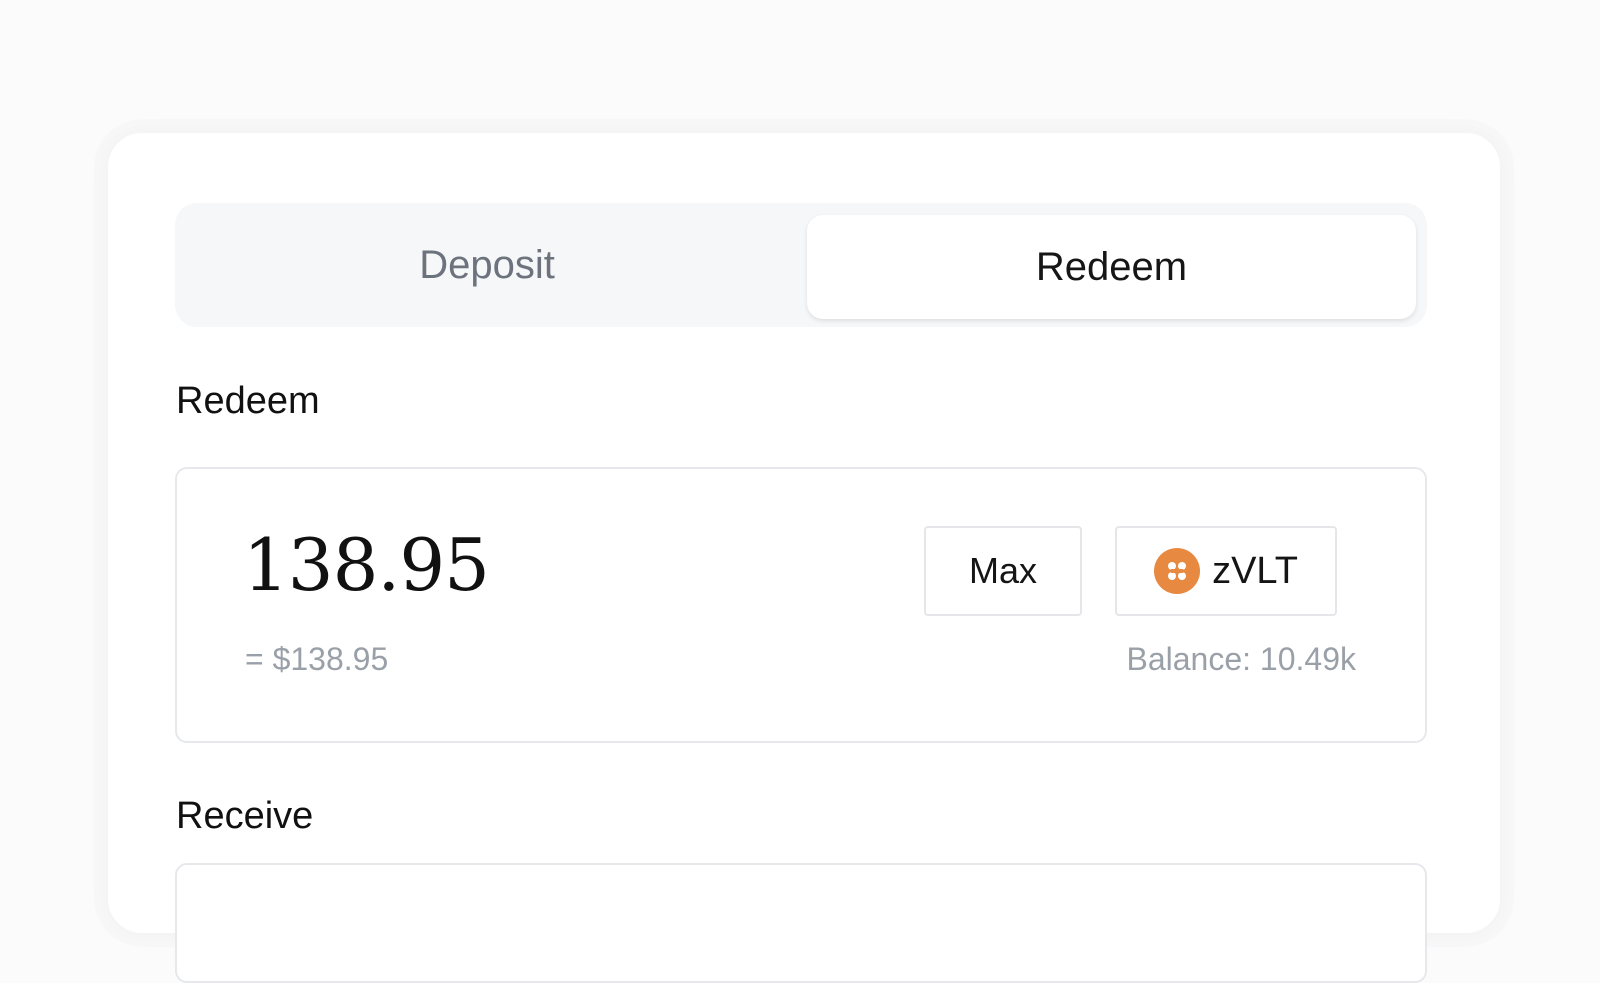 The image size is (1600, 983). Describe the element at coordinates (366, 565) in the screenshot. I see `redeem-amount-input: 138.95` at that location.